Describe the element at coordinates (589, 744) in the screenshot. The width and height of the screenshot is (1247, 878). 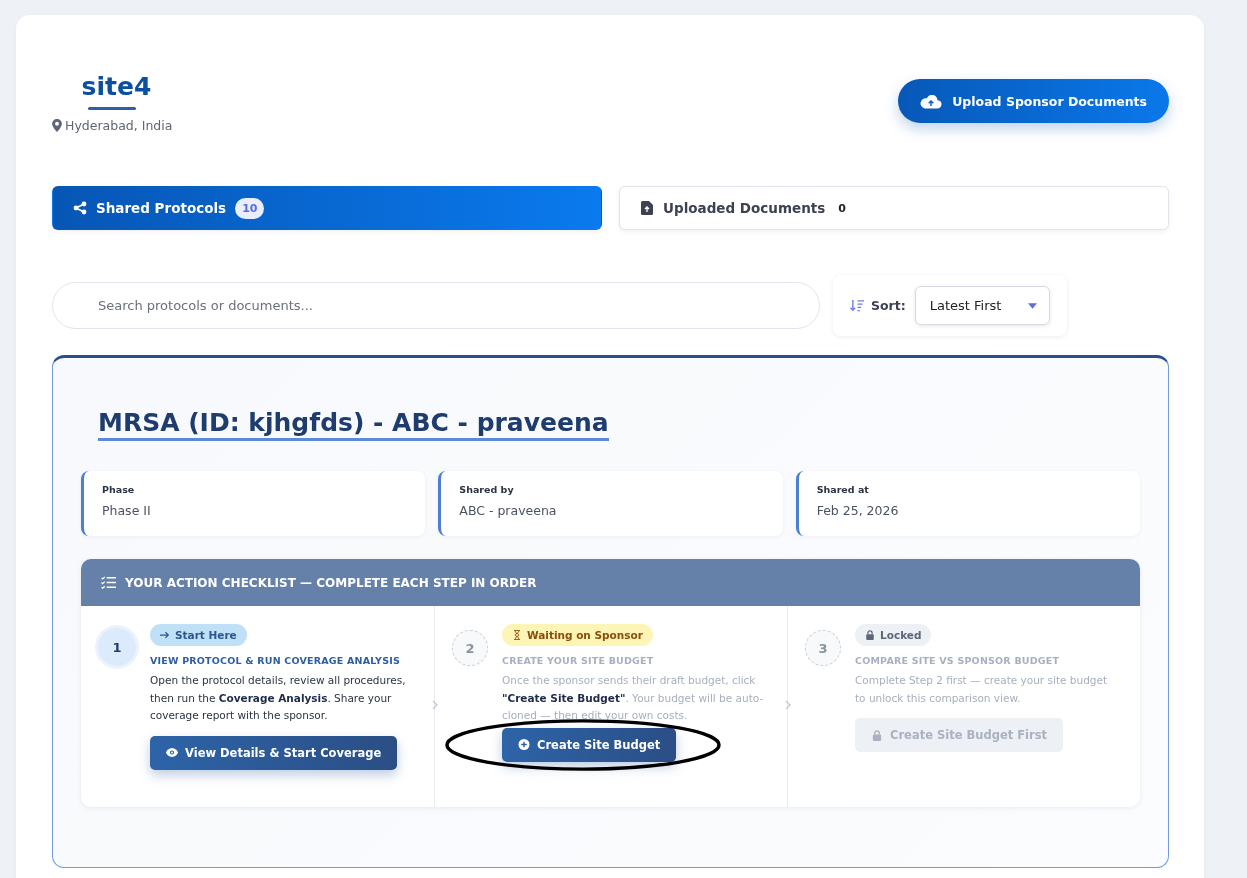
I see `step-button: Create Site Budget` at that location.